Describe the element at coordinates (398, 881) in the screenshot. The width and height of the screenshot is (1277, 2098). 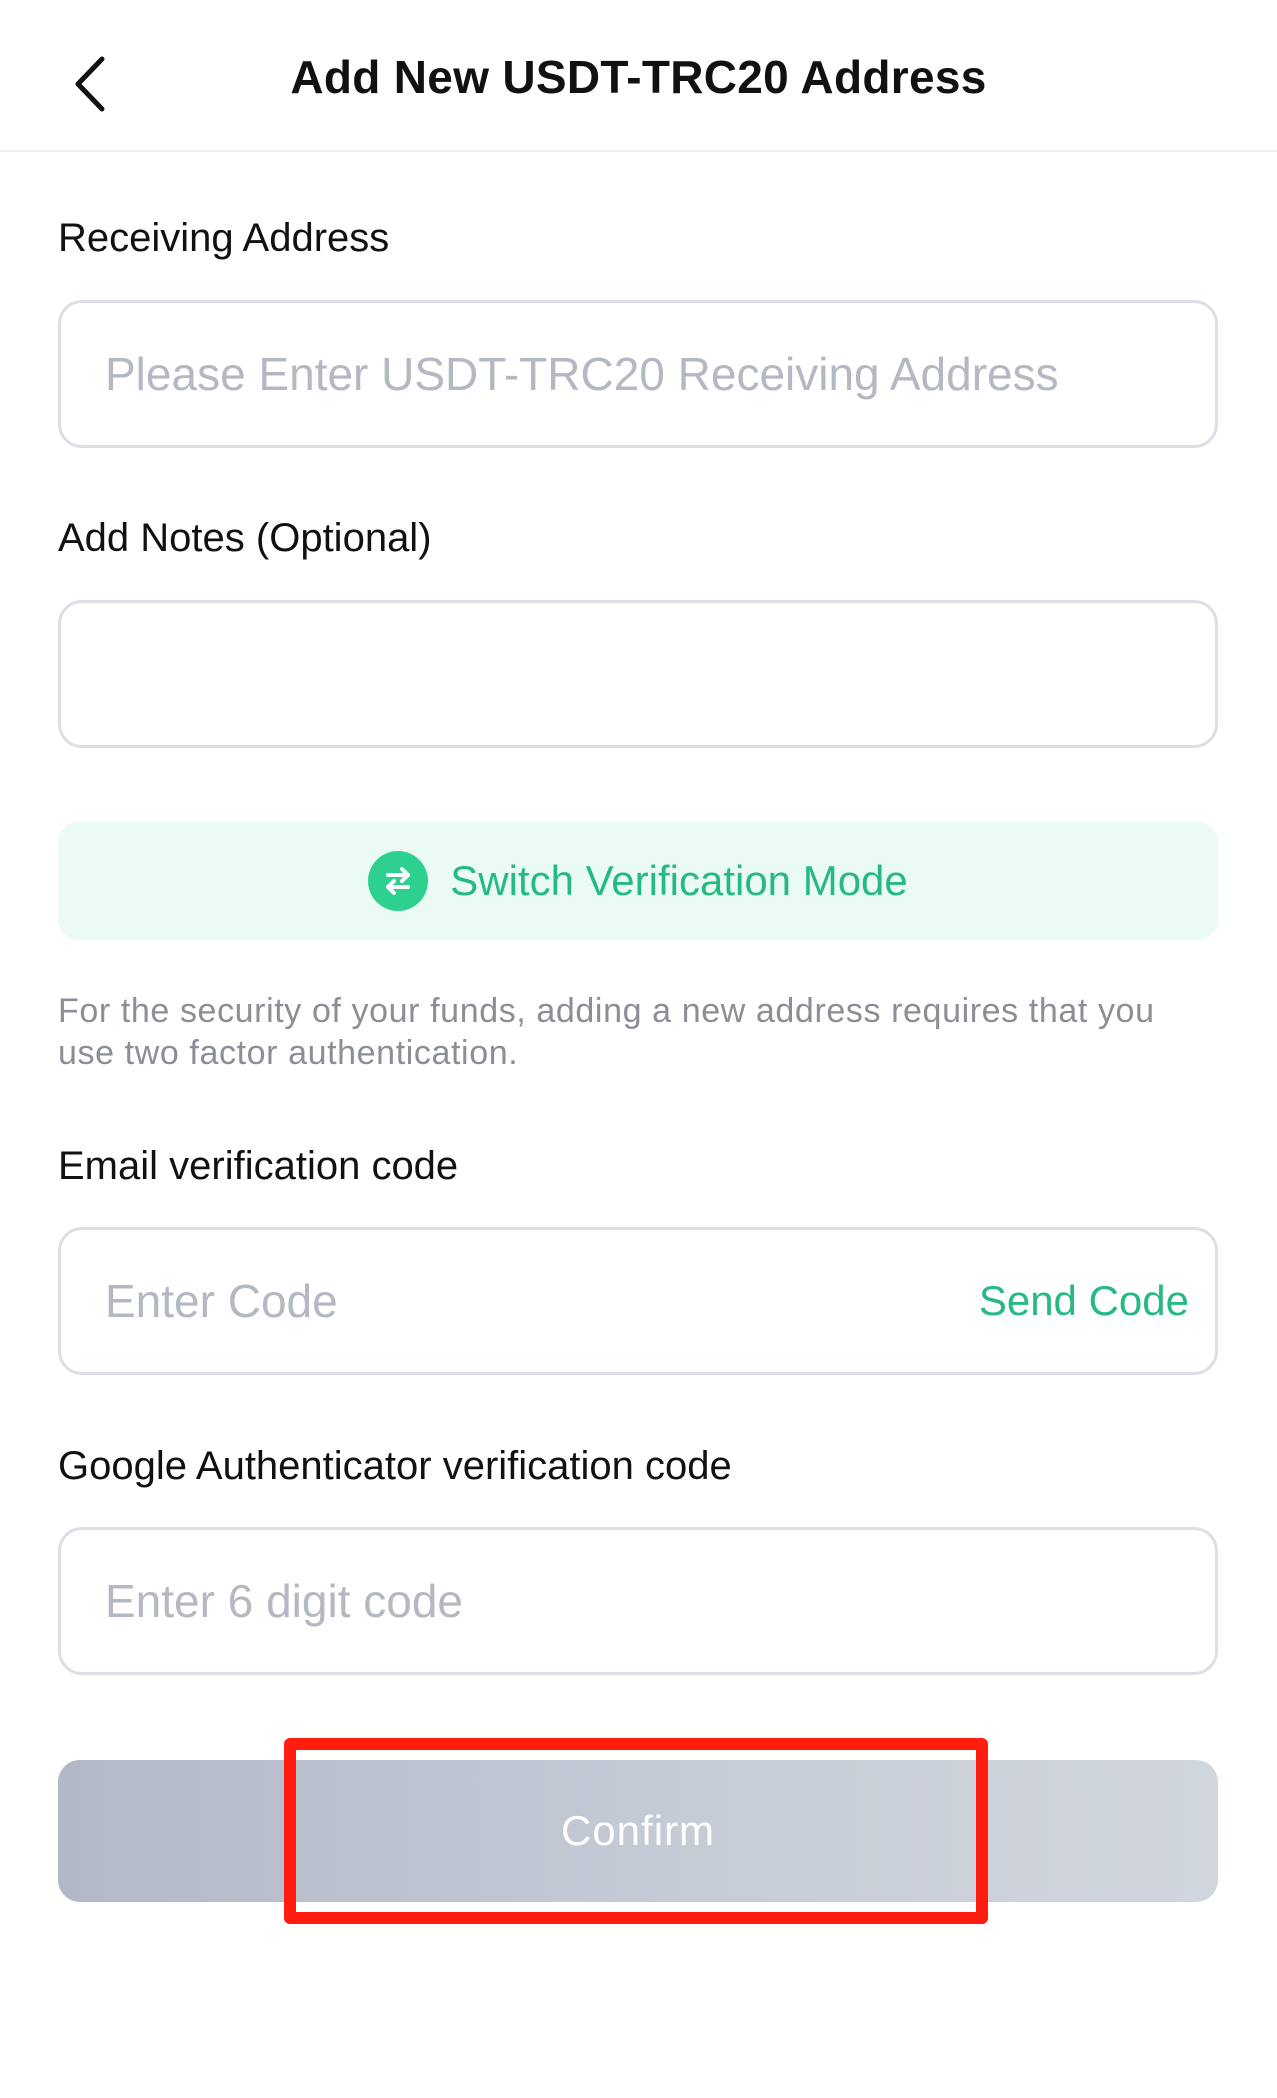
I see `swap-arrows-icon` at that location.